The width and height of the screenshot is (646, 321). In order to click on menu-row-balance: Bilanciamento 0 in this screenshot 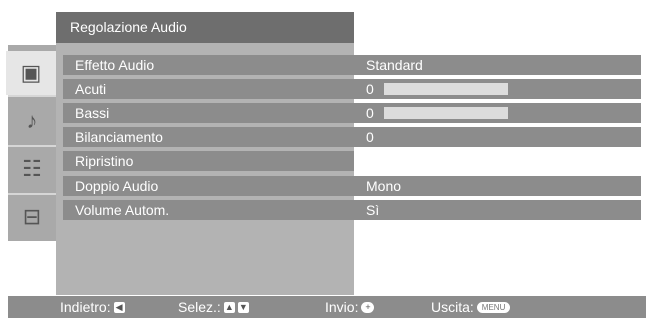, I will do `click(352, 137)`.